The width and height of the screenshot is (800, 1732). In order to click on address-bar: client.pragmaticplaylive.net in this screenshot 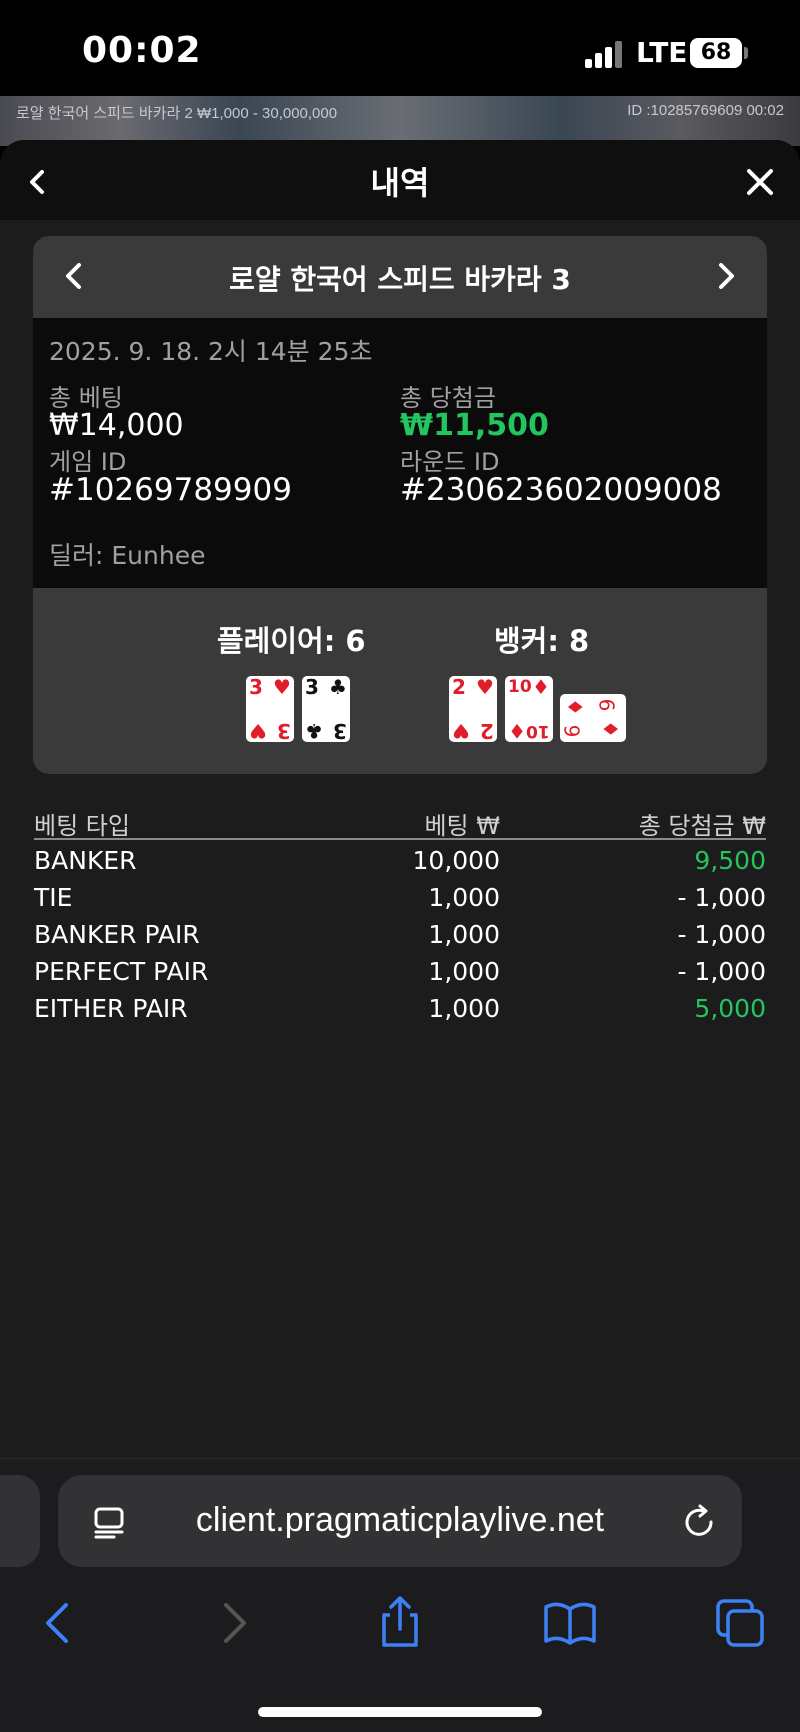, I will do `click(400, 1521)`.